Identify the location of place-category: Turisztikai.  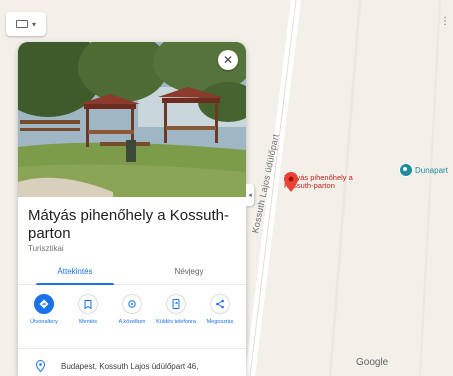
(46, 248).